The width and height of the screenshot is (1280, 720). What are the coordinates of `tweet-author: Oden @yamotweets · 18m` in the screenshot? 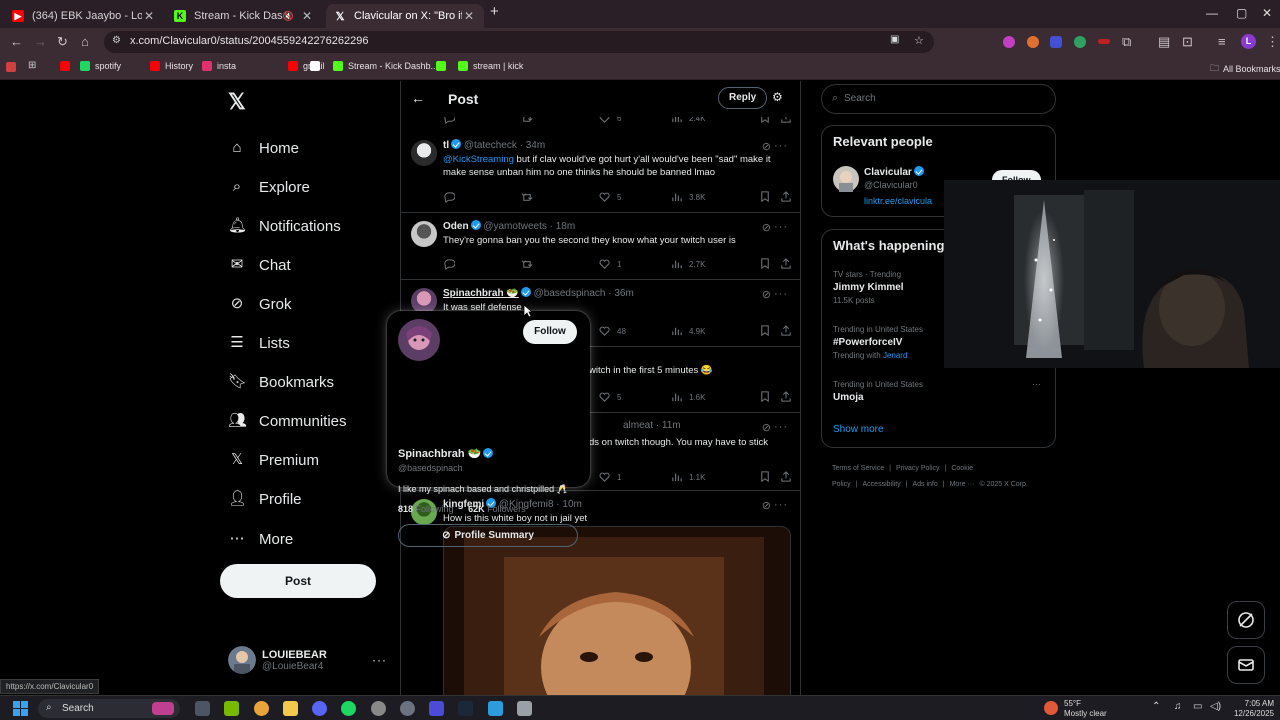 It's located at (509, 226).